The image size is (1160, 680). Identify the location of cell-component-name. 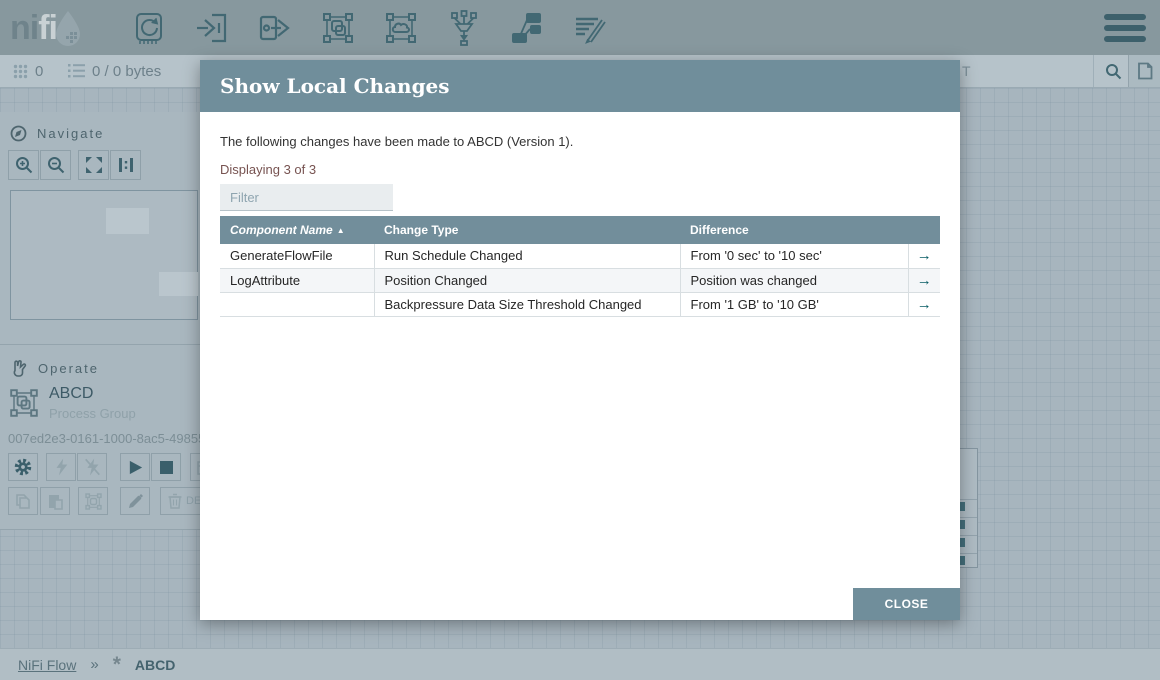
(297, 304).